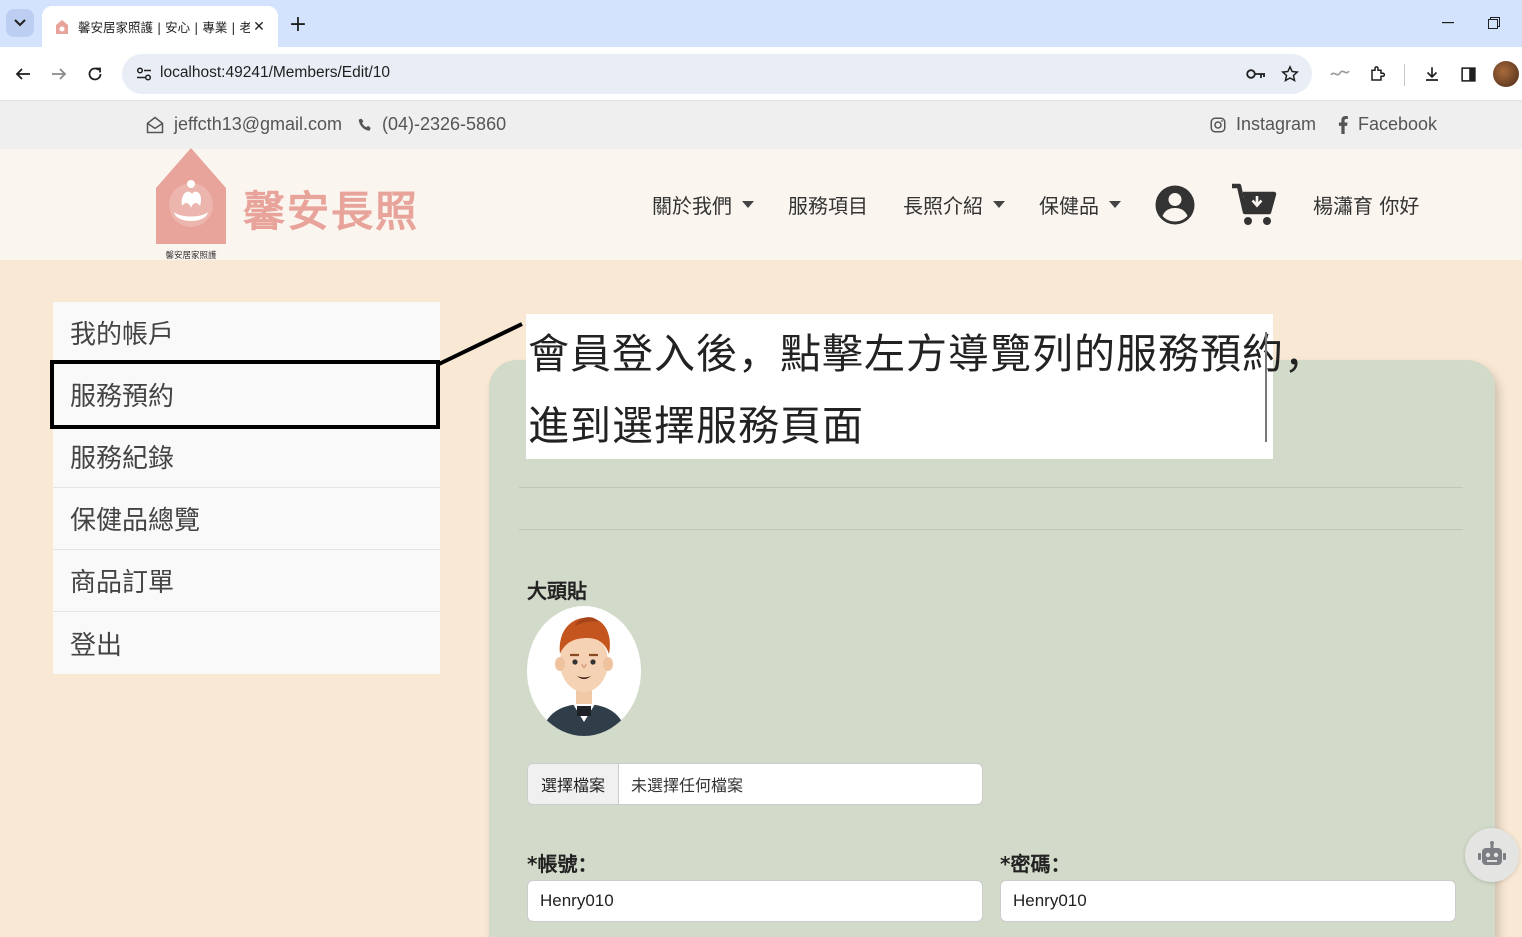 Image resolution: width=1522 pixels, height=937 pixels. I want to click on forward-button, so click(59, 74).